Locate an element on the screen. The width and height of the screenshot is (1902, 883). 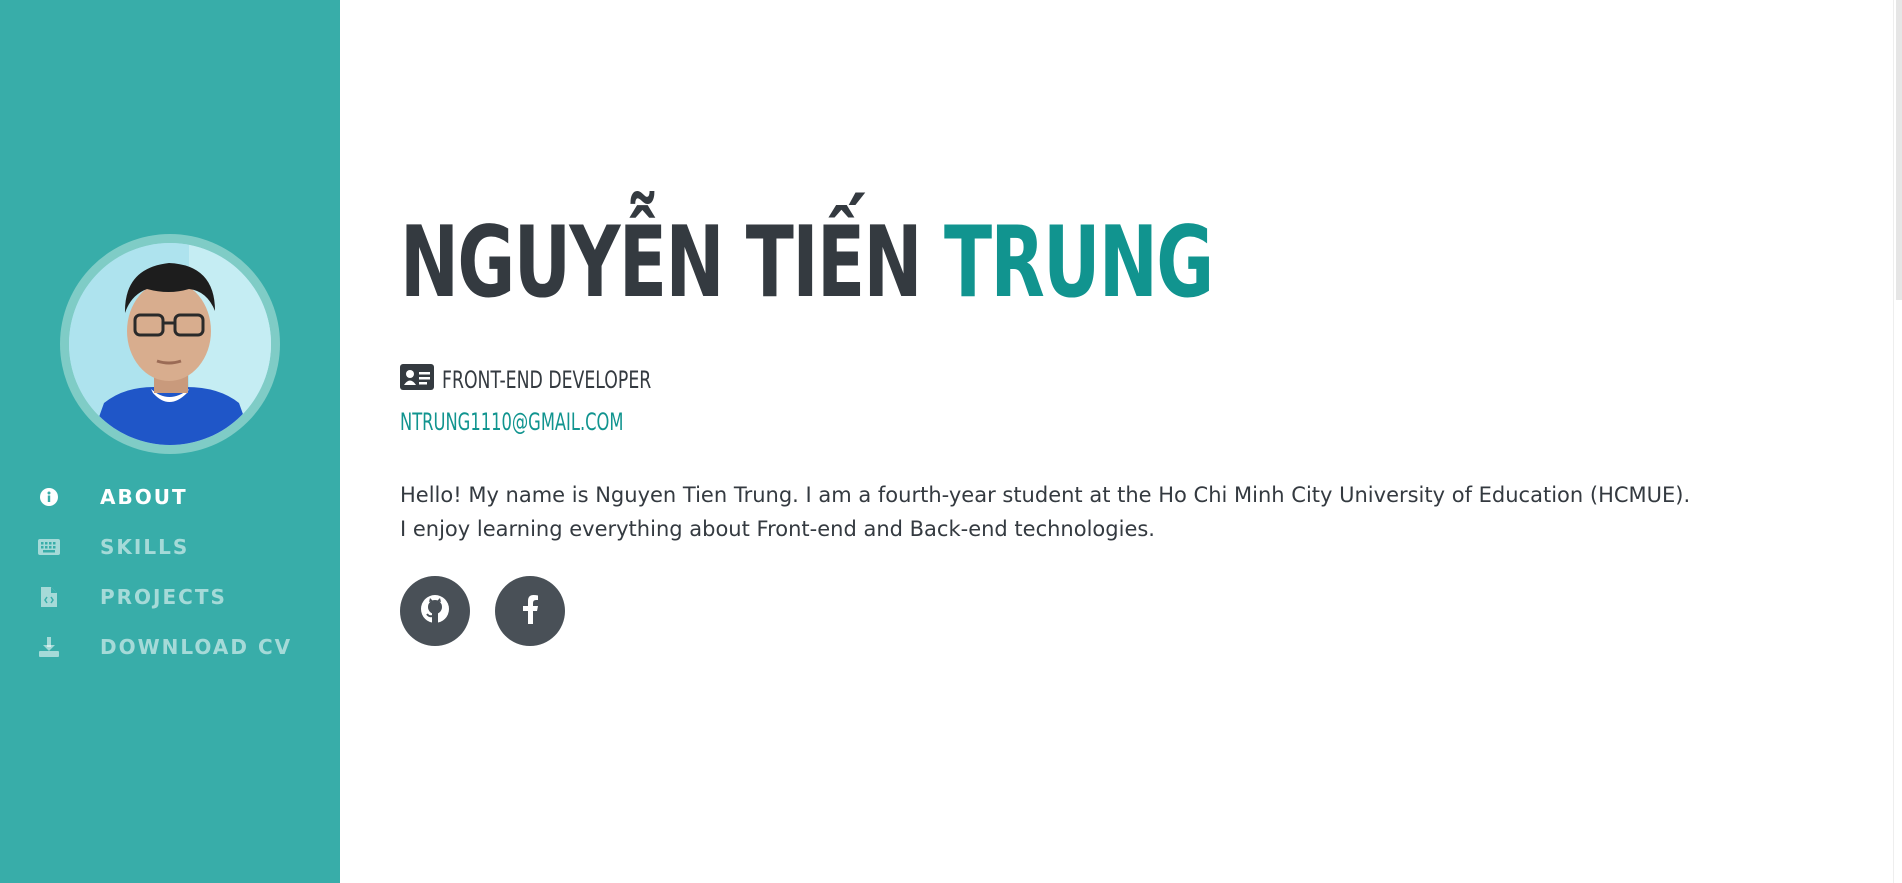
file-code-icon is located at coordinates (49, 597).